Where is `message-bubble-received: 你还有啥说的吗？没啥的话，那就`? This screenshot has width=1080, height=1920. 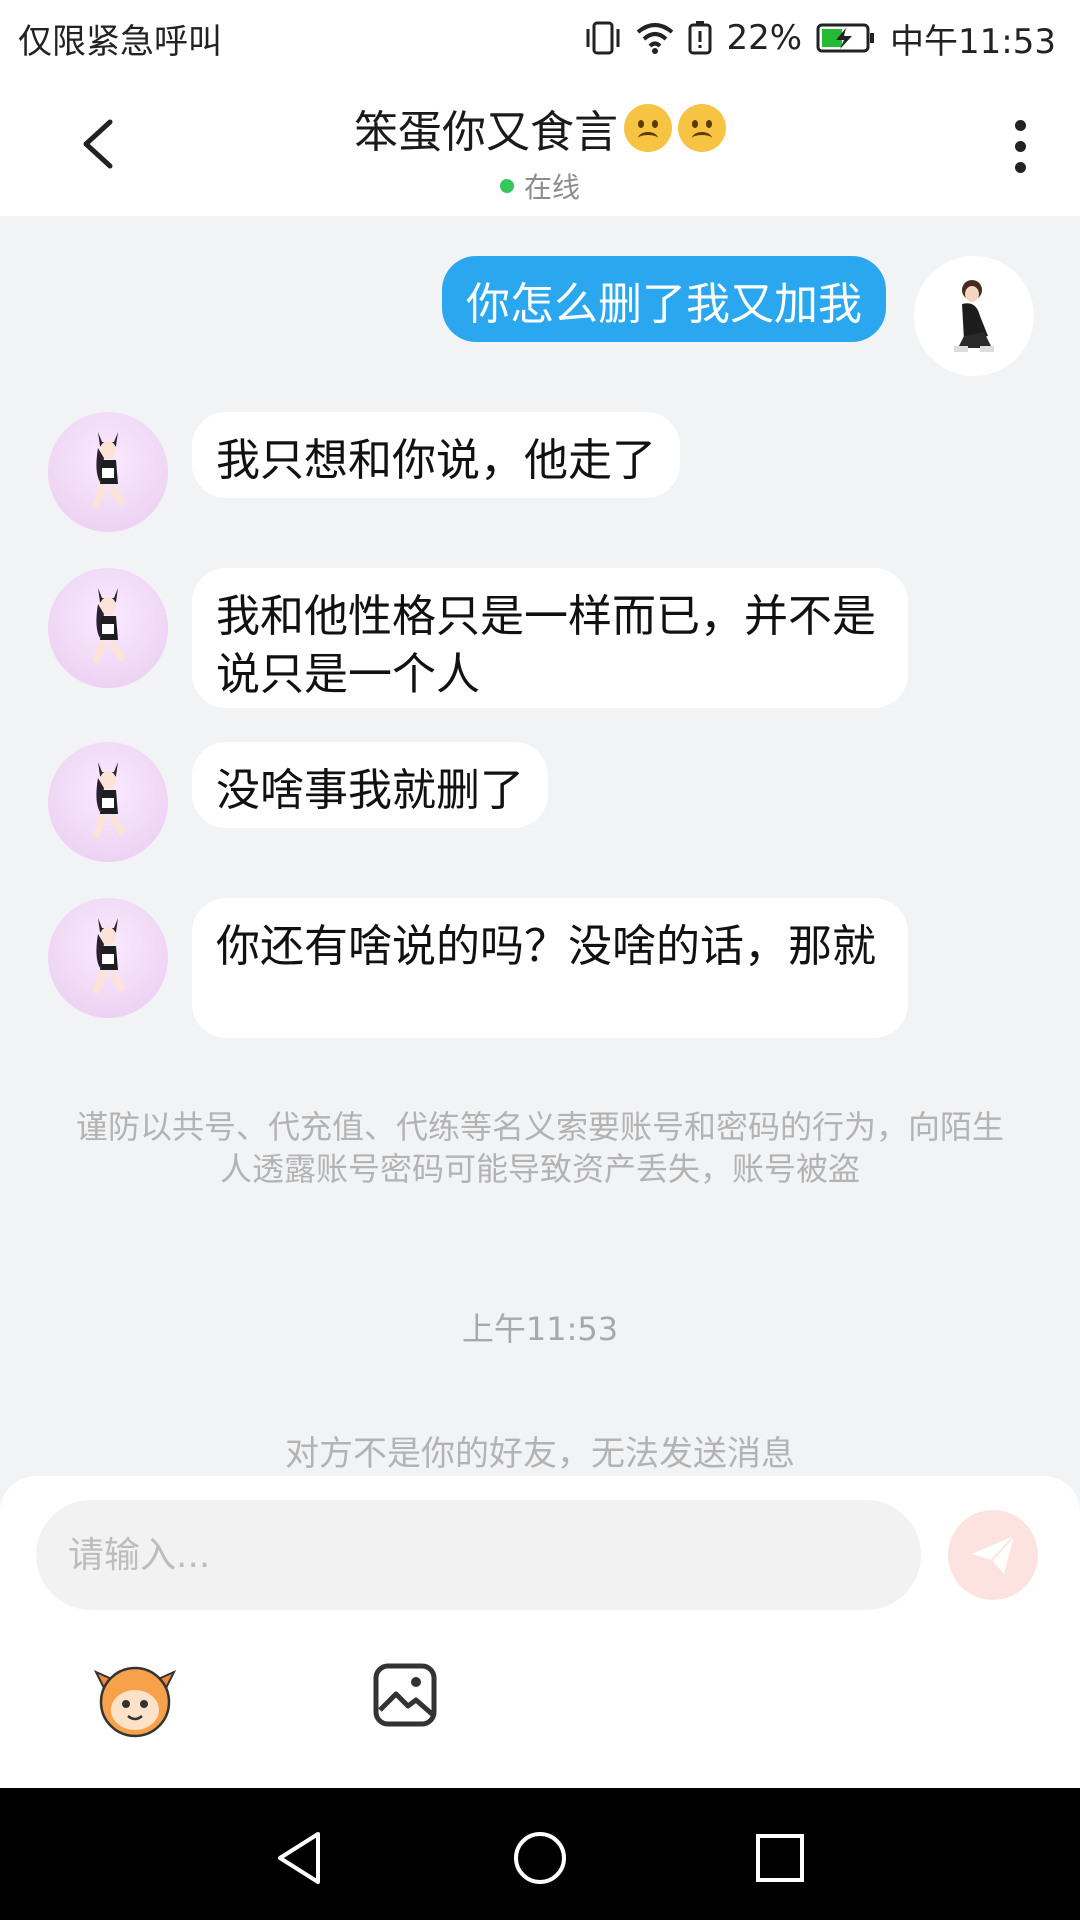 message-bubble-received: 你还有啥说的吗？没啥的话，那就 is located at coordinates (550, 968).